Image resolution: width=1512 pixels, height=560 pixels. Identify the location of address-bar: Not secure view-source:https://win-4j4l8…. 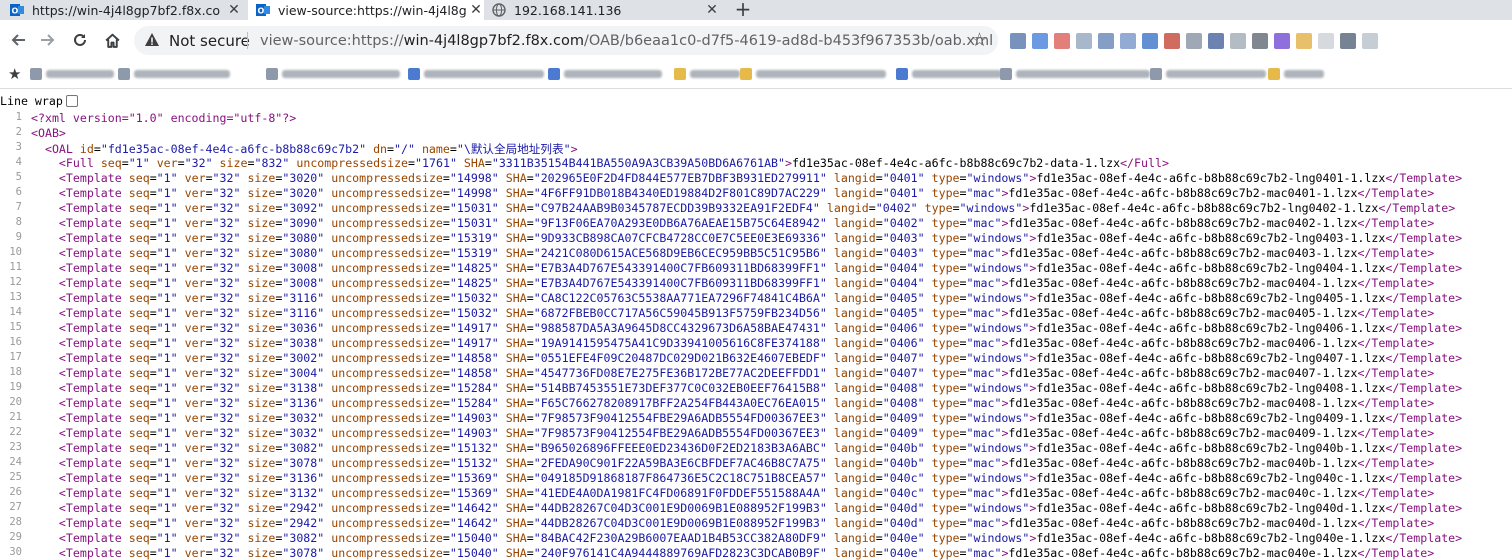
(566, 40).